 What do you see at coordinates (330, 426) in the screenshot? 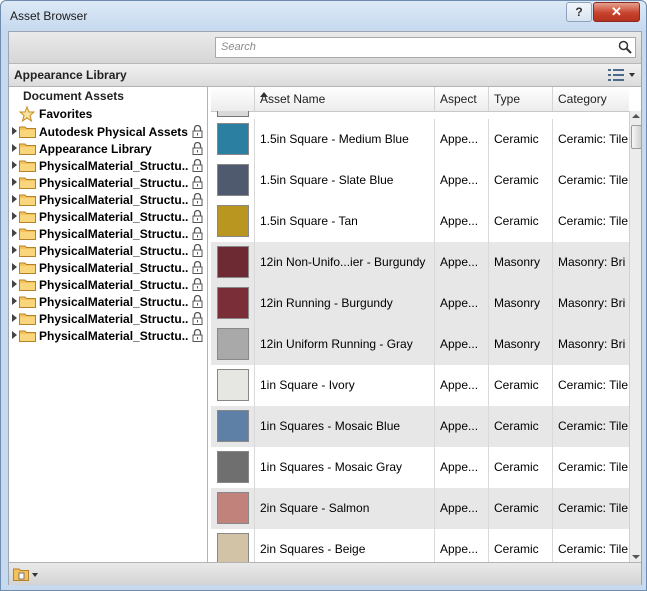
I see `asset-name: 1in Squares - Mosaic Blue` at bounding box center [330, 426].